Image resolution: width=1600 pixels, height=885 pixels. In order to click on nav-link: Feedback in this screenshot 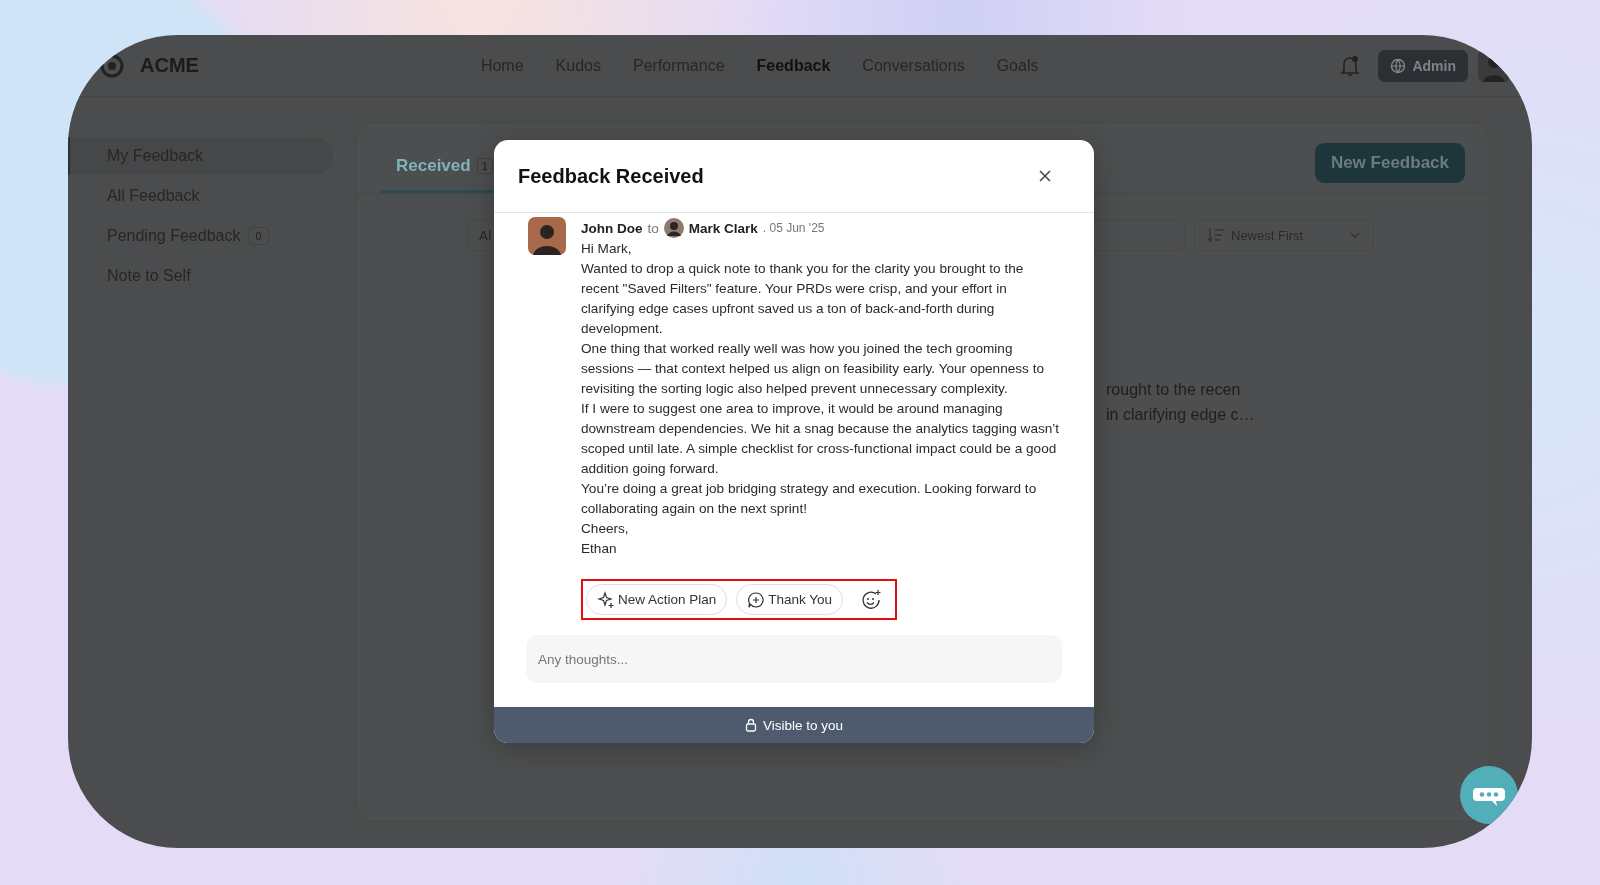, I will do `click(793, 65)`.